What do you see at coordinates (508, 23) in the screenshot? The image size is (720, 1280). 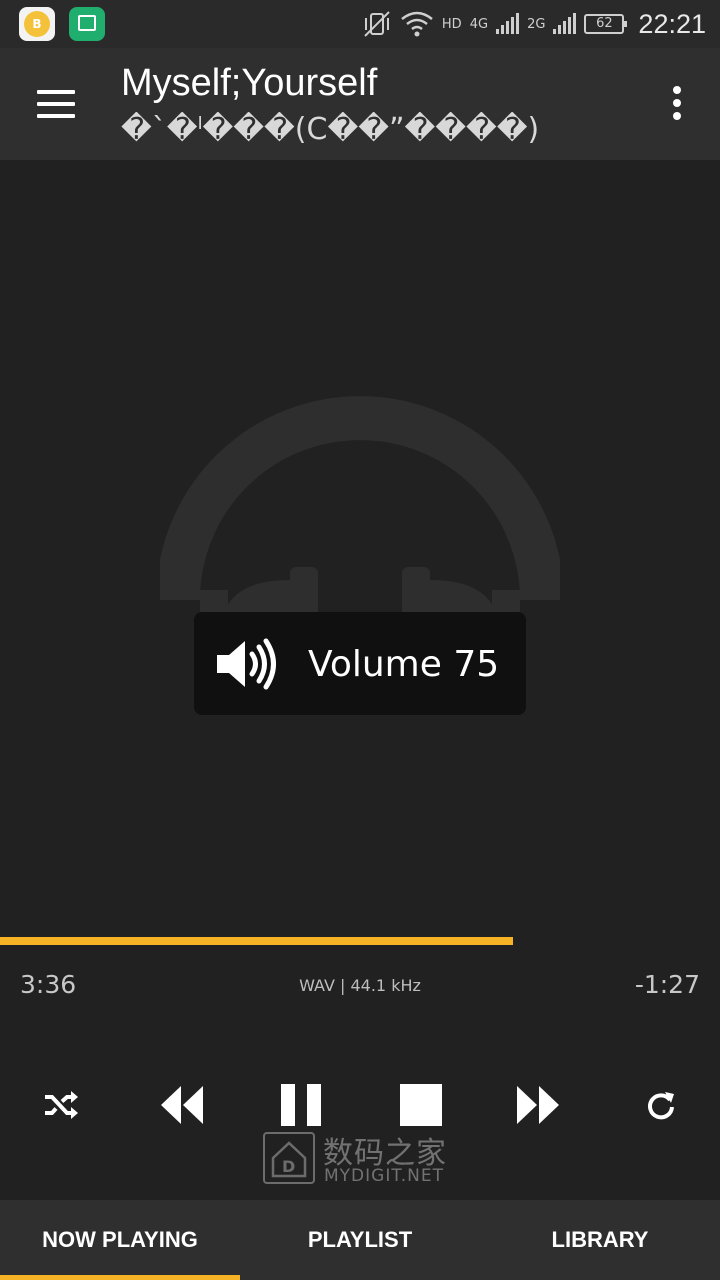 I see `signal-bars-icon` at bounding box center [508, 23].